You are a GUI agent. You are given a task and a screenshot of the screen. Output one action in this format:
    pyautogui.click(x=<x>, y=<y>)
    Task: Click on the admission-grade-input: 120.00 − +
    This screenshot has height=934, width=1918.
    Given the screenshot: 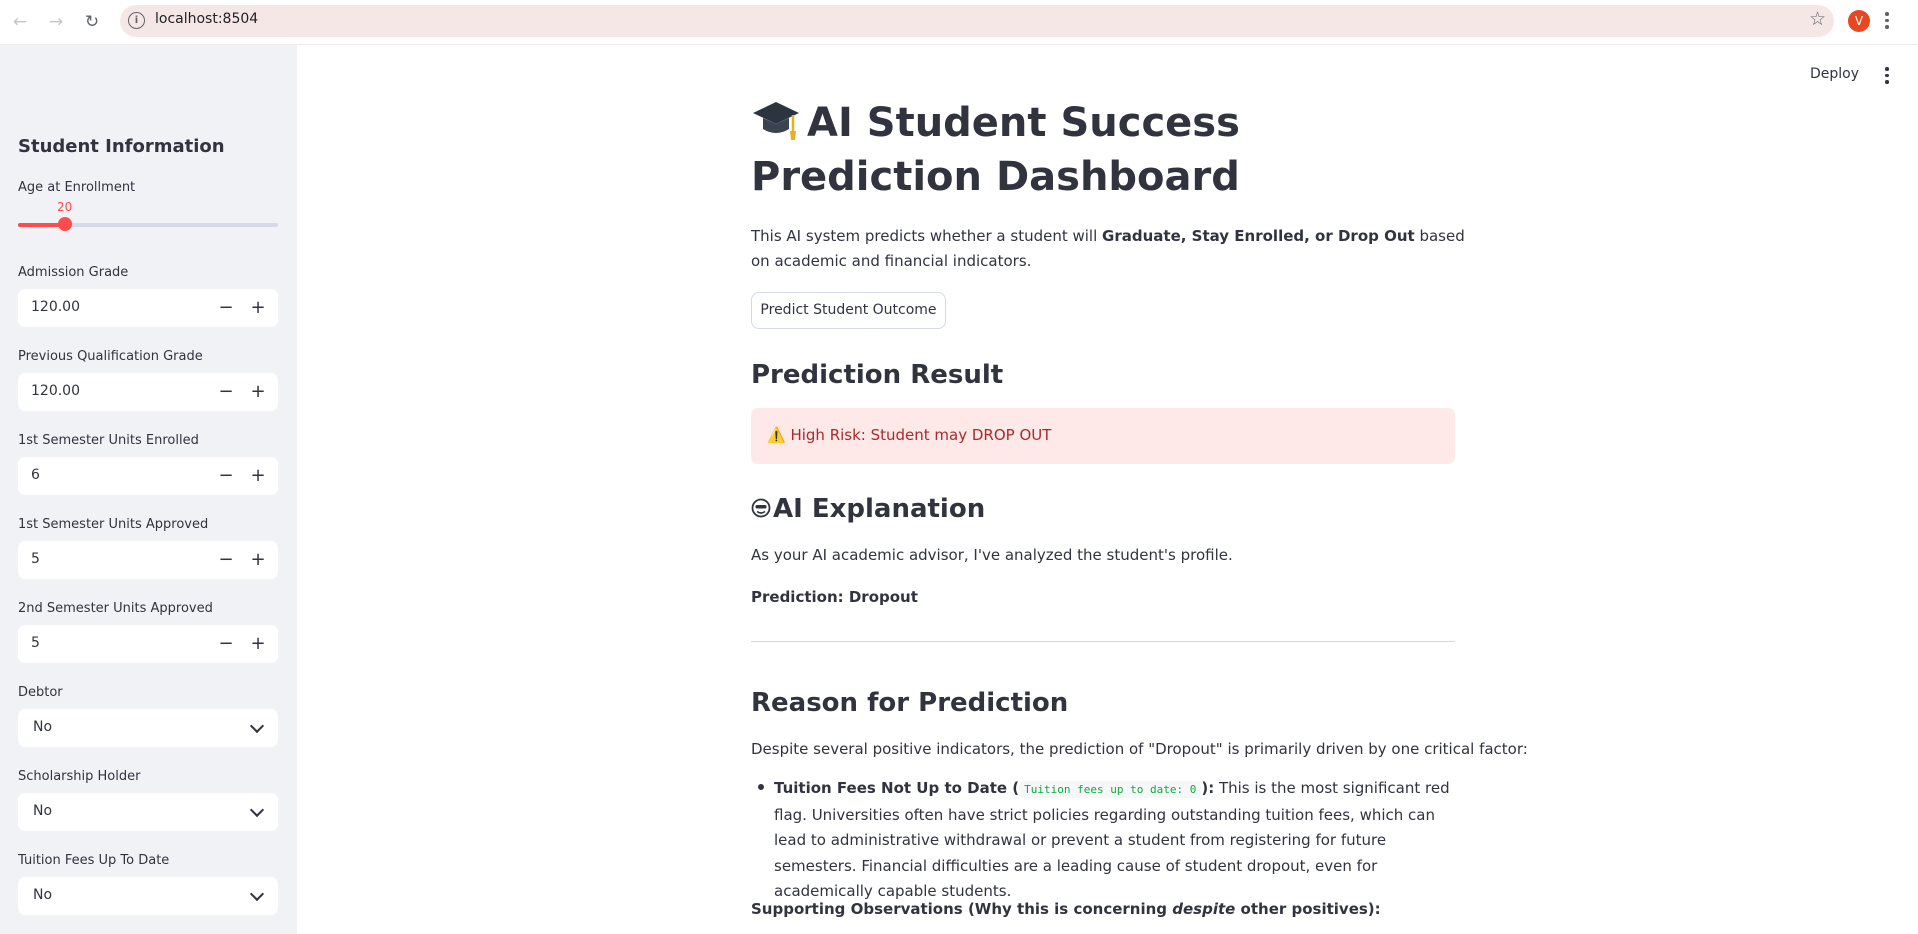 What is the action you would take?
    pyautogui.click(x=148, y=308)
    